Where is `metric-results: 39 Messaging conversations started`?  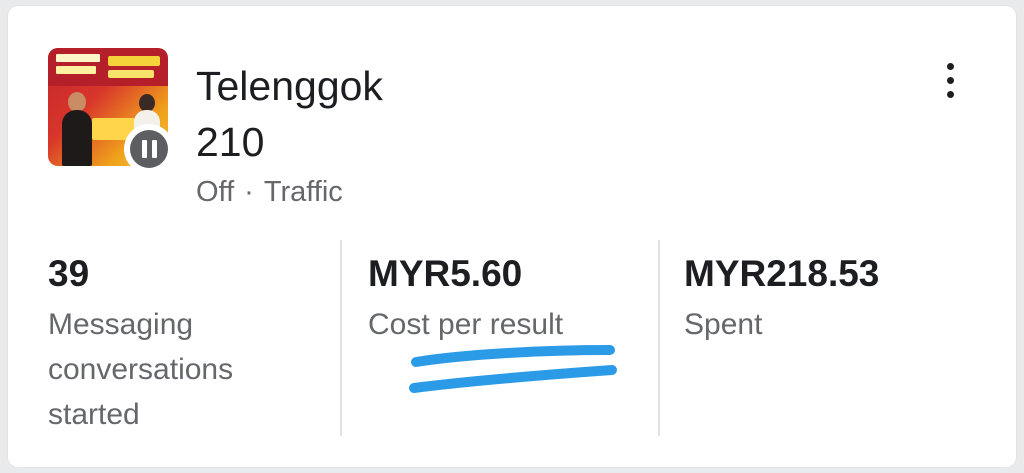
metric-results: 39 Messaging conversations started is located at coordinates (183, 343).